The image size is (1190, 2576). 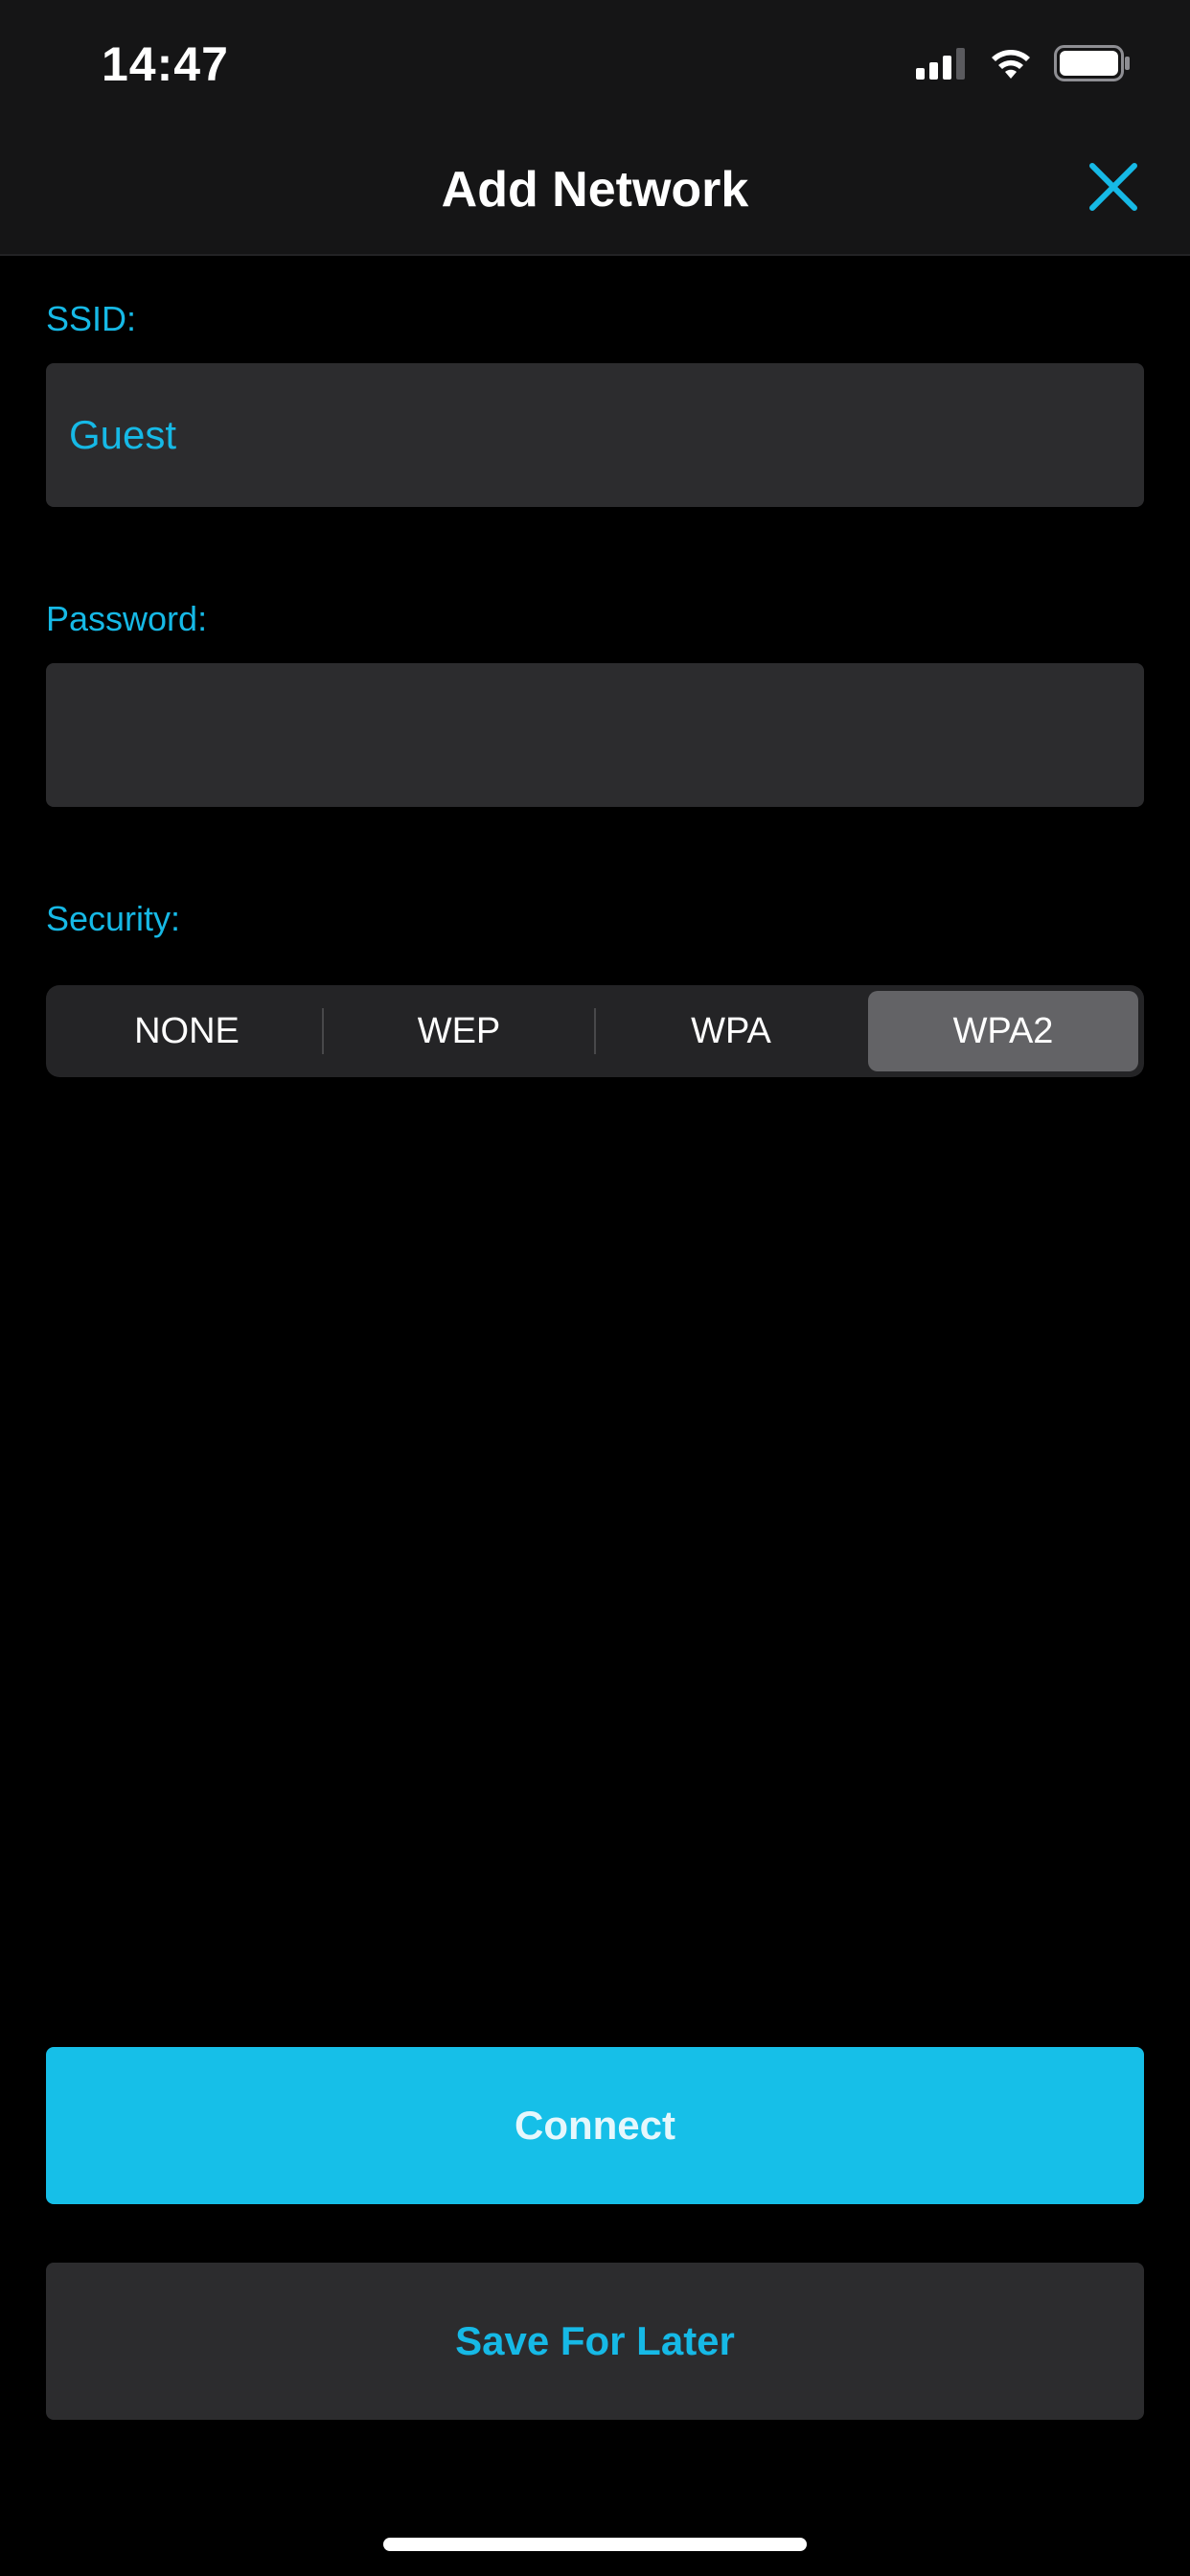 I want to click on ssid-value: Guest, so click(x=123, y=434).